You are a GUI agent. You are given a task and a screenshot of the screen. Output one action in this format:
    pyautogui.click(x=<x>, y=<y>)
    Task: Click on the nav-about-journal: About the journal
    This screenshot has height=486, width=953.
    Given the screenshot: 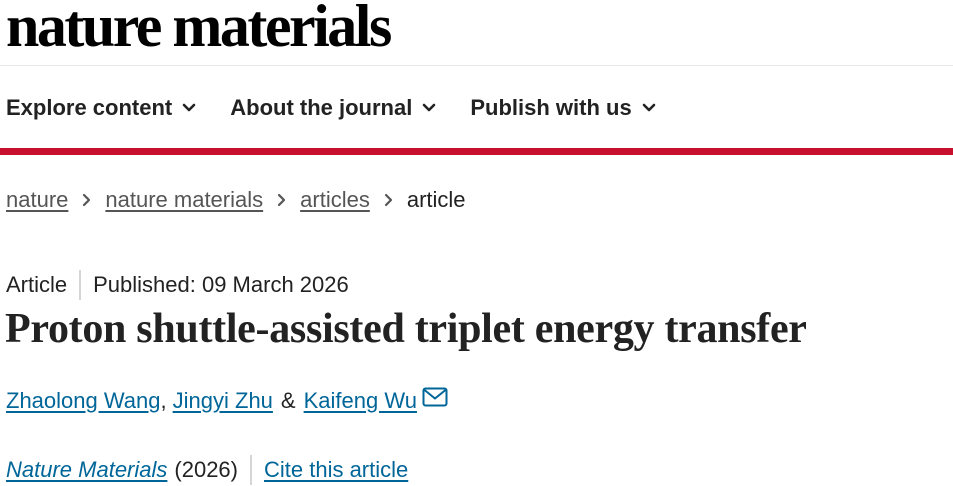 What is the action you would take?
    pyautogui.click(x=333, y=108)
    